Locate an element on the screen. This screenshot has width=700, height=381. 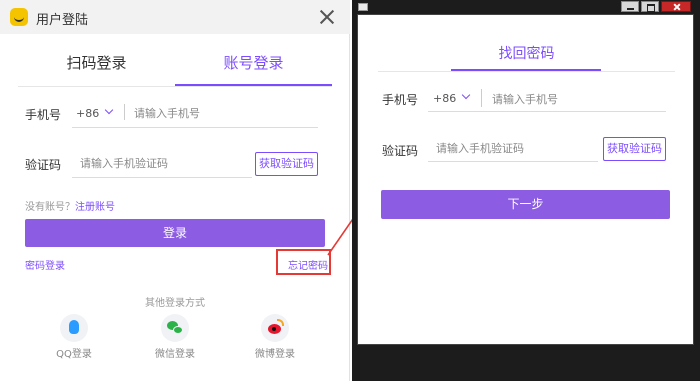
recovery-field-separator is located at coordinates (481, 98).